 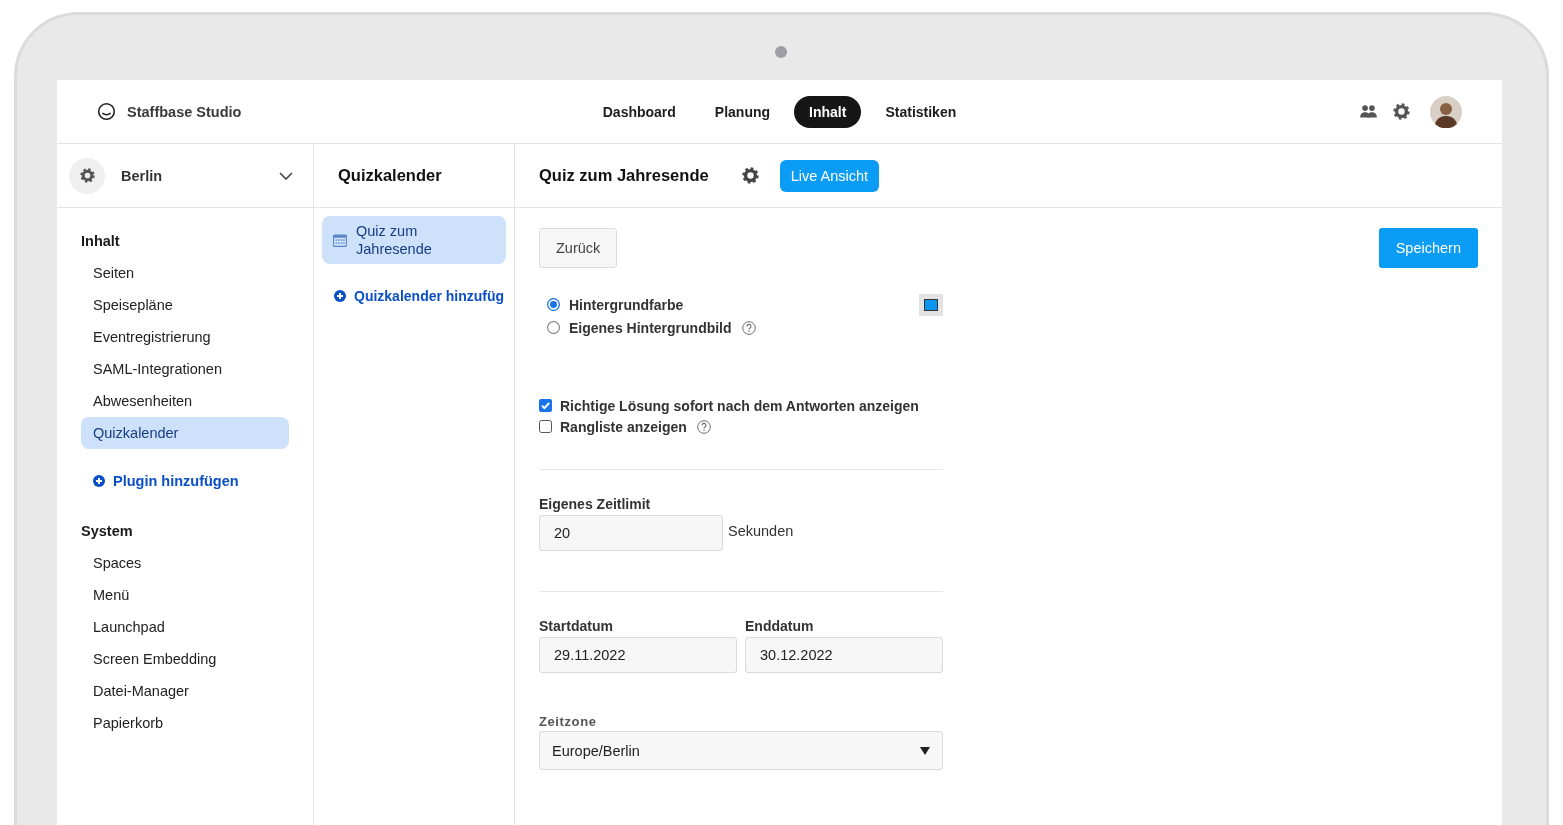 What do you see at coordinates (185, 595) in the screenshot?
I see `sidebar-item: Menü` at bounding box center [185, 595].